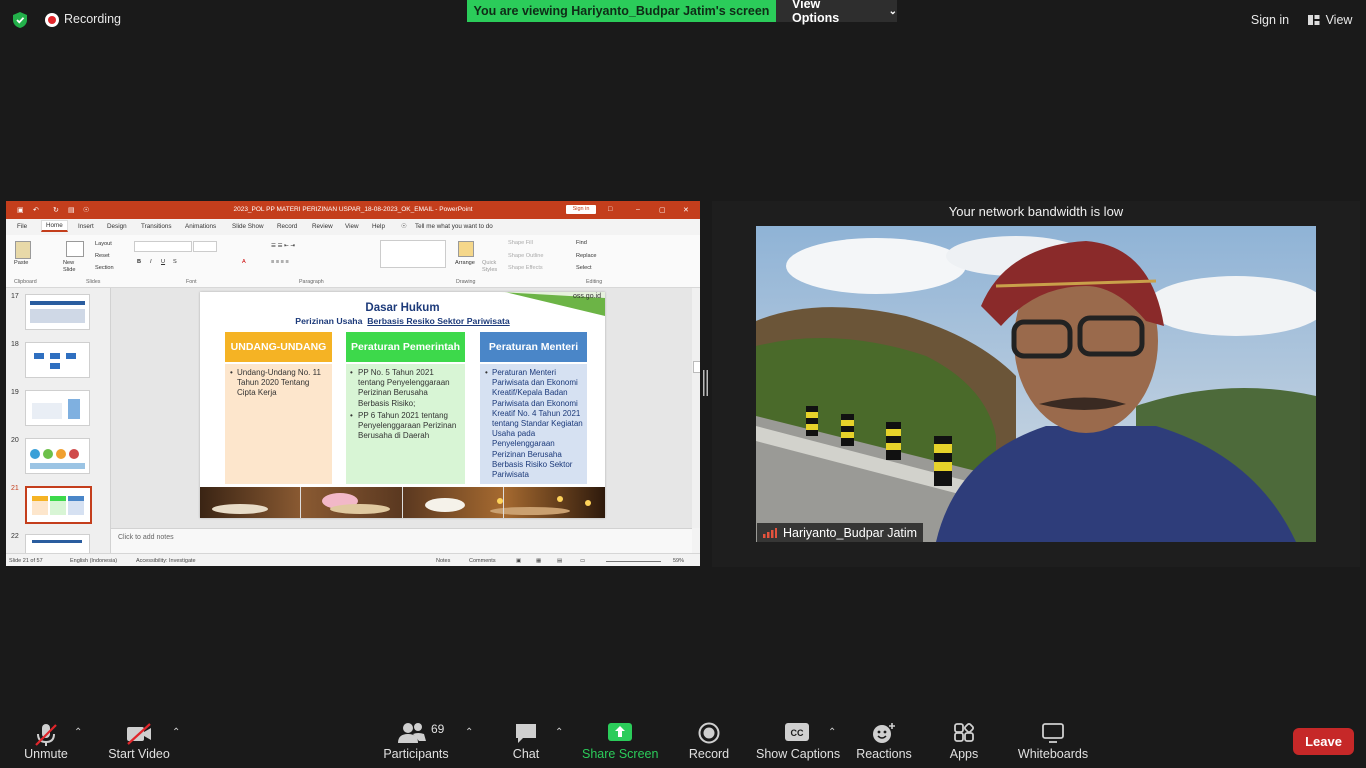  I want to click on view-button: View, so click(1330, 20).